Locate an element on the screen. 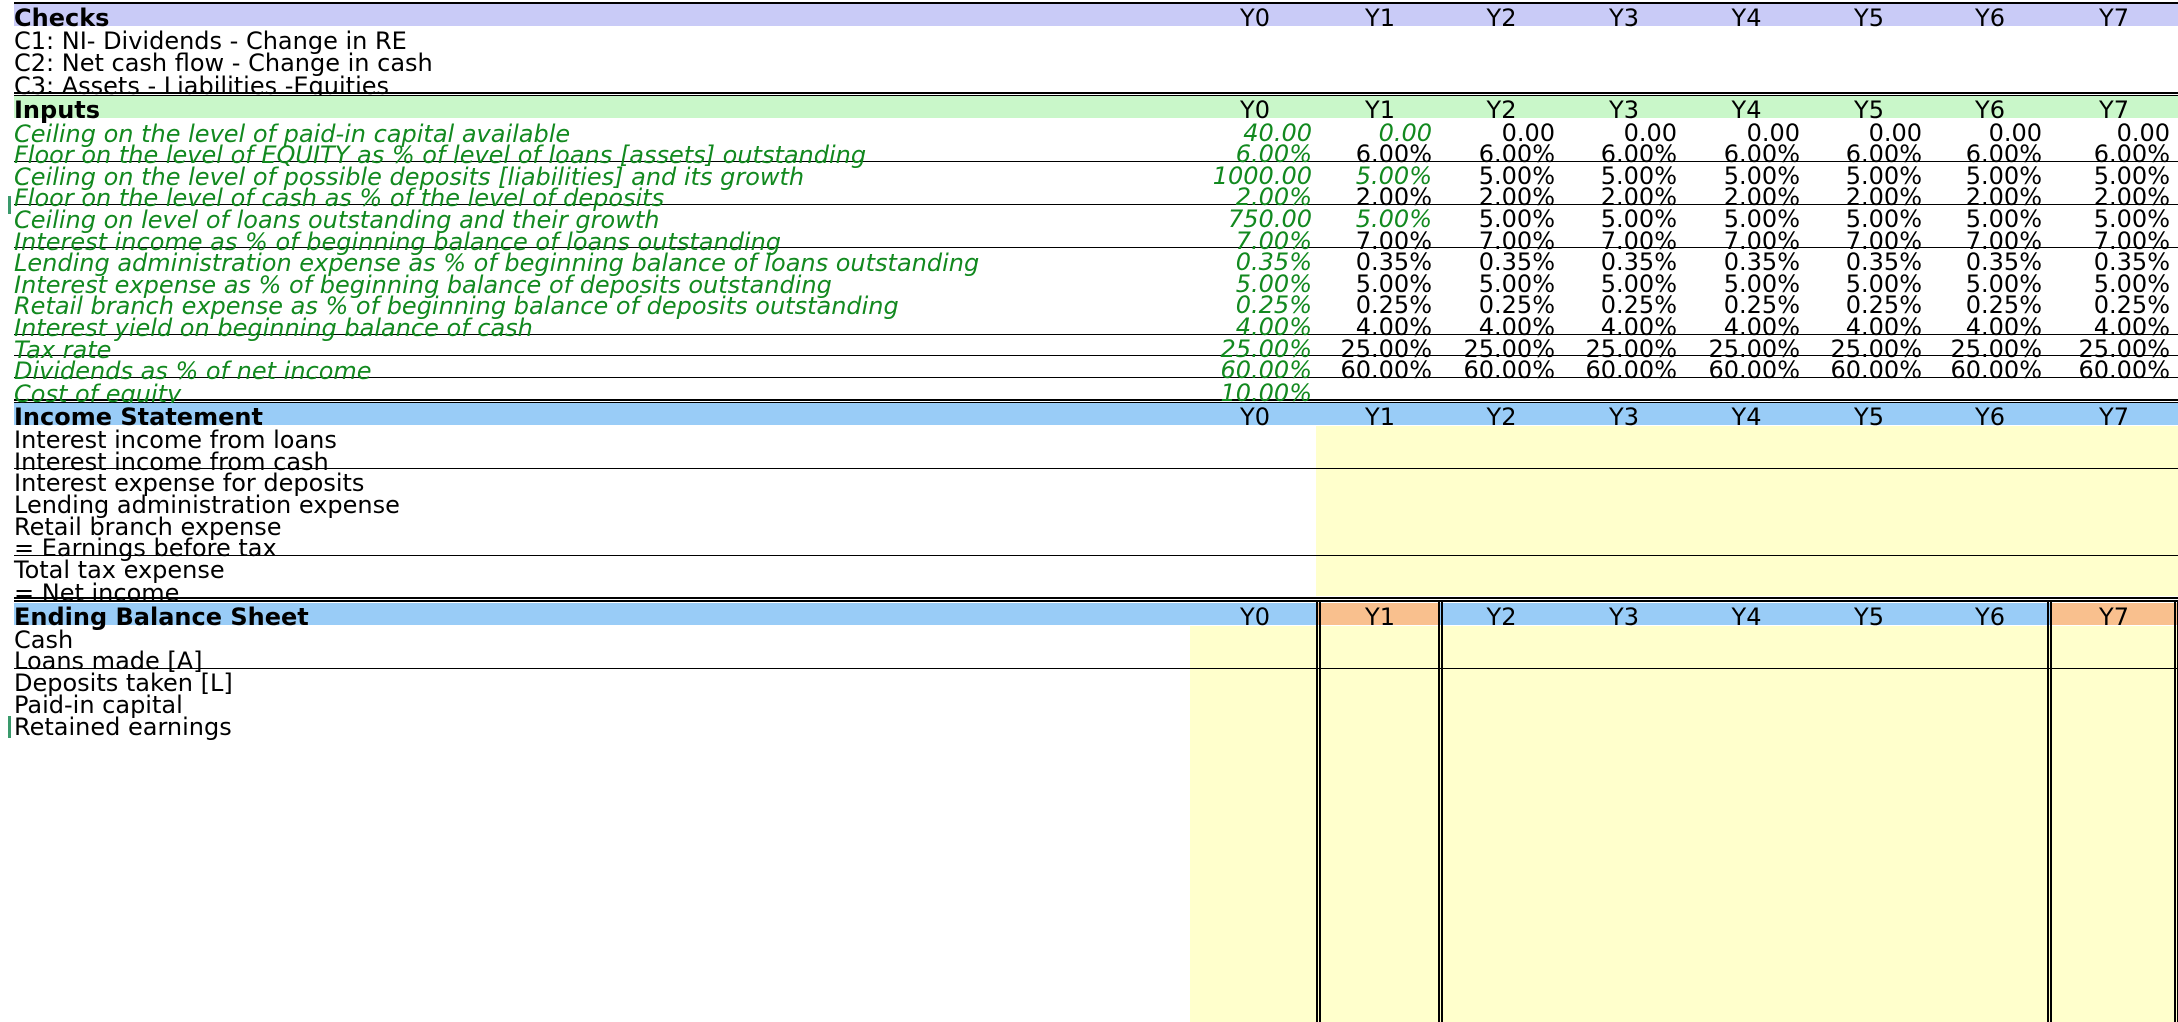  input-y0-value: 0.25% is located at coordinates (1255, 305).